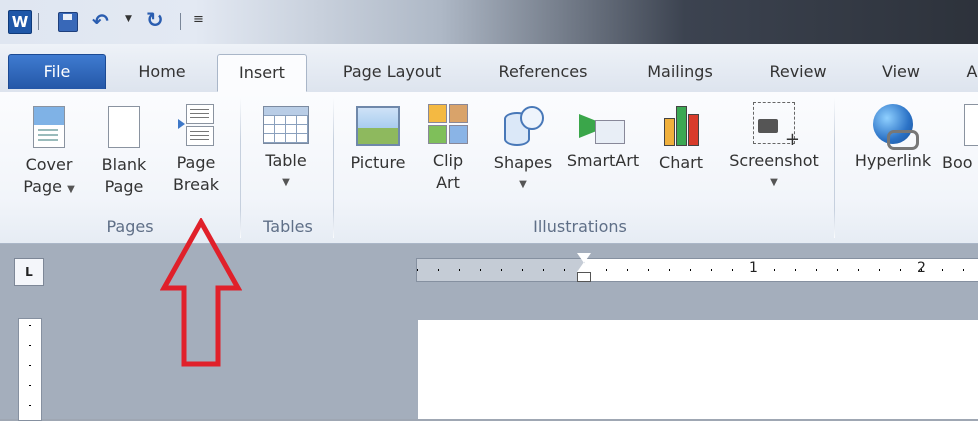 This screenshot has height=421, width=978. I want to click on annotation-arrow-icon, so click(201, 292).